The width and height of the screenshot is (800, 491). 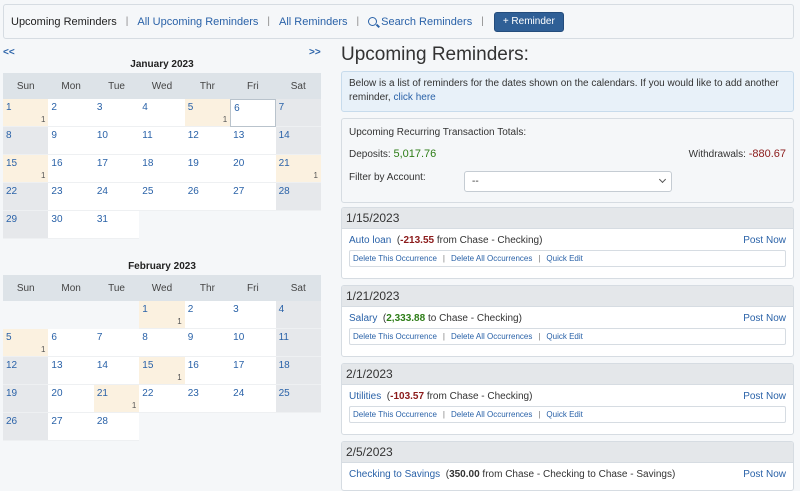 What do you see at coordinates (464, 474) in the screenshot?
I see `reminder-amount: 350.00` at bounding box center [464, 474].